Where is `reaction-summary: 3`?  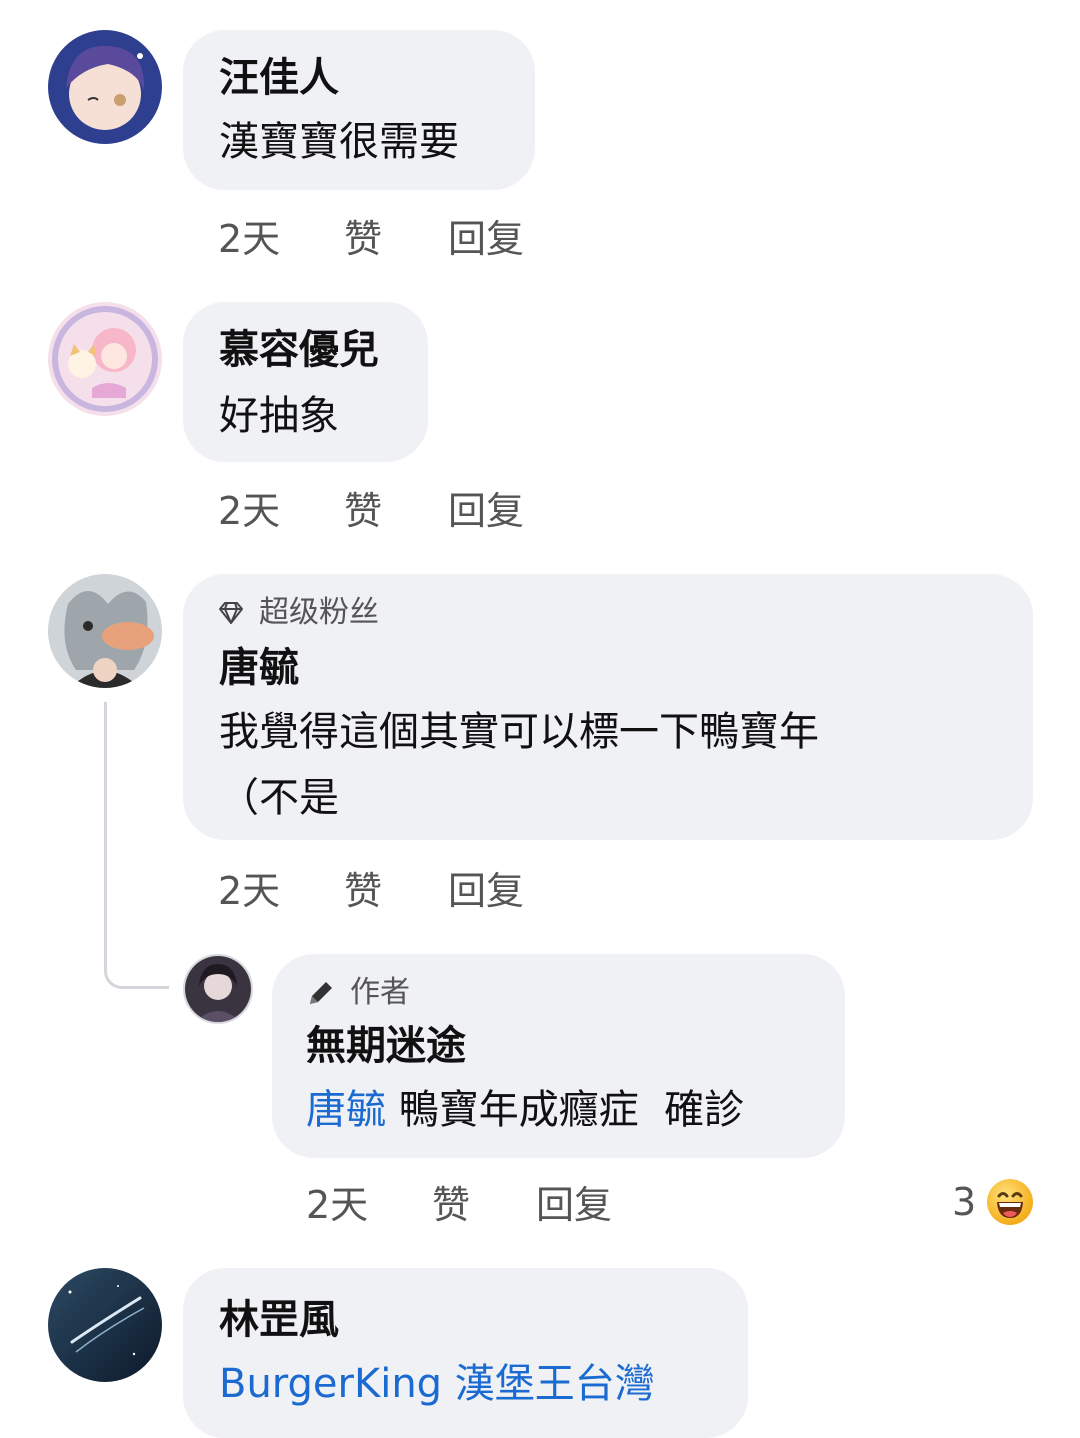 reaction-summary: 3 is located at coordinates (993, 1202).